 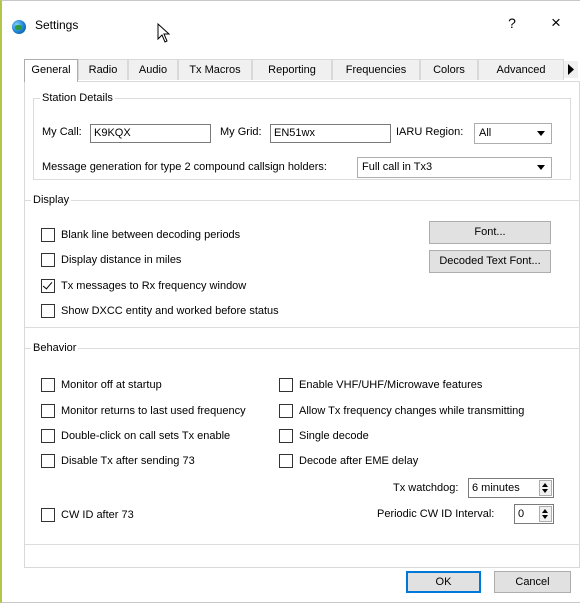 What do you see at coordinates (19, 27) in the screenshot?
I see `app-globe-icon` at bounding box center [19, 27].